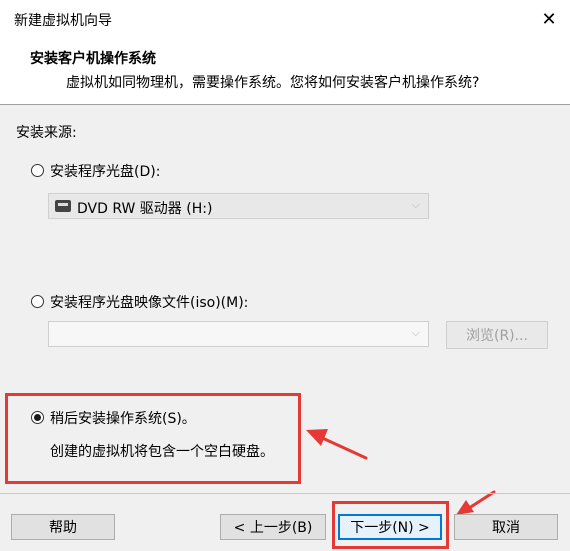  Describe the element at coordinates (273, 527) in the screenshot. I see `back-button: < 上一步(B)` at that location.